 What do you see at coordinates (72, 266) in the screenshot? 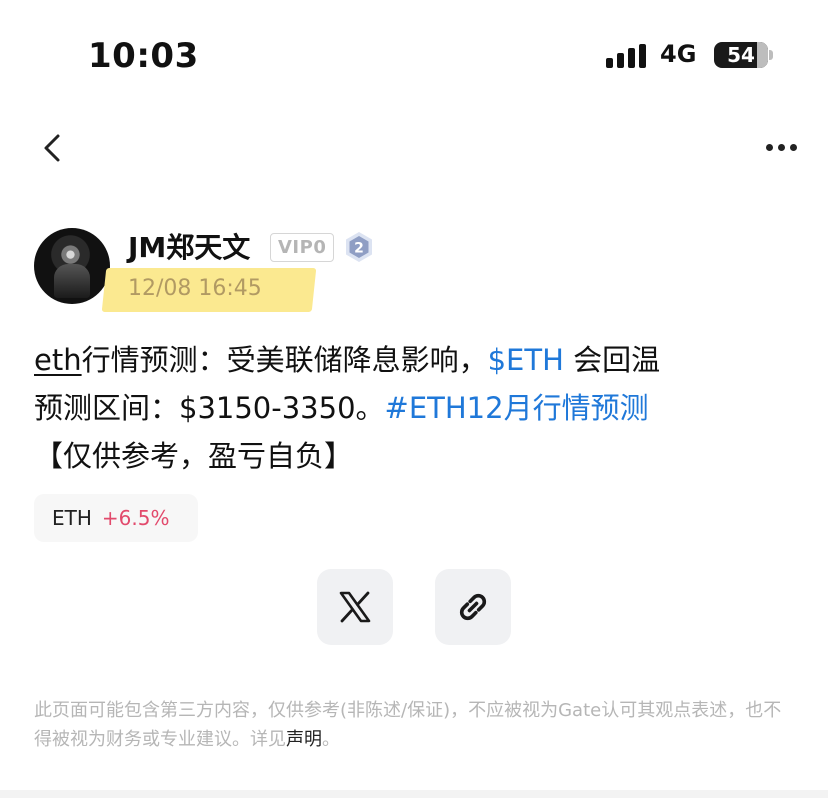
I see `author-avatar` at bounding box center [72, 266].